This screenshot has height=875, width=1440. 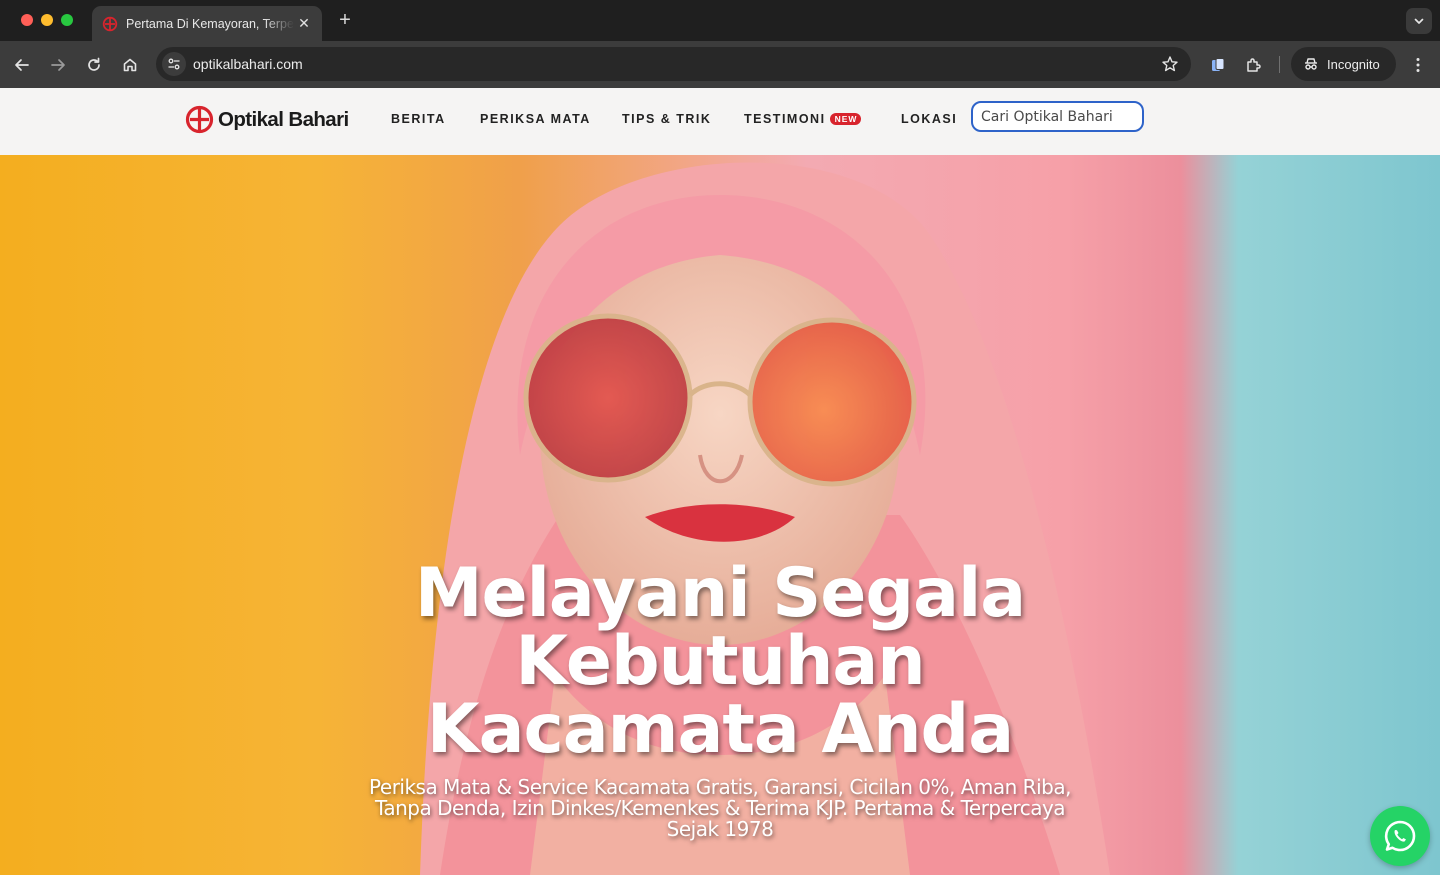 What do you see at coordinates (929, 119) in the screenshot?
I see `nav-lokasi: LOKASI` at bounding box center [929, 119].